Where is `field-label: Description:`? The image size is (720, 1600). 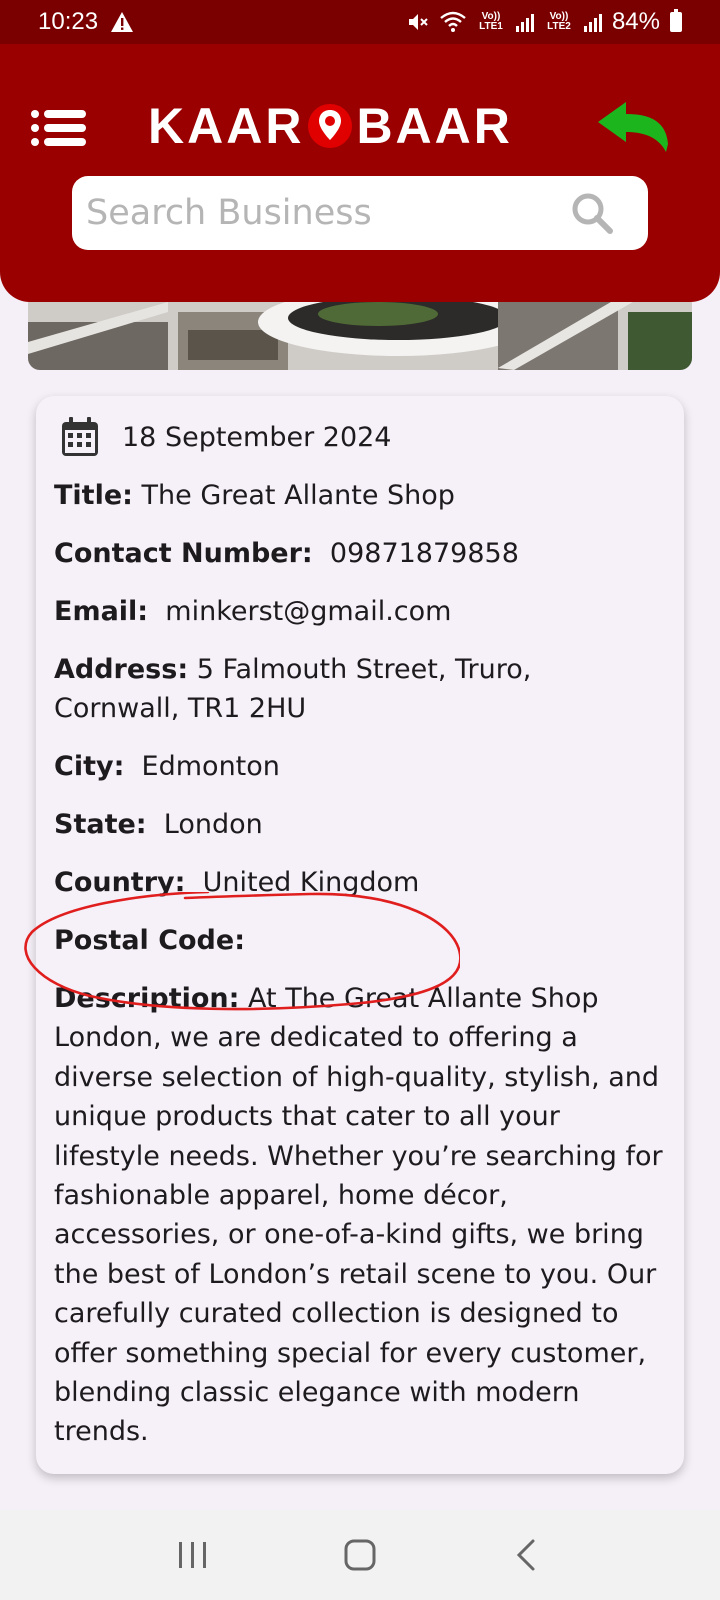
field-label: Description: is located at coordinates (147, 998).